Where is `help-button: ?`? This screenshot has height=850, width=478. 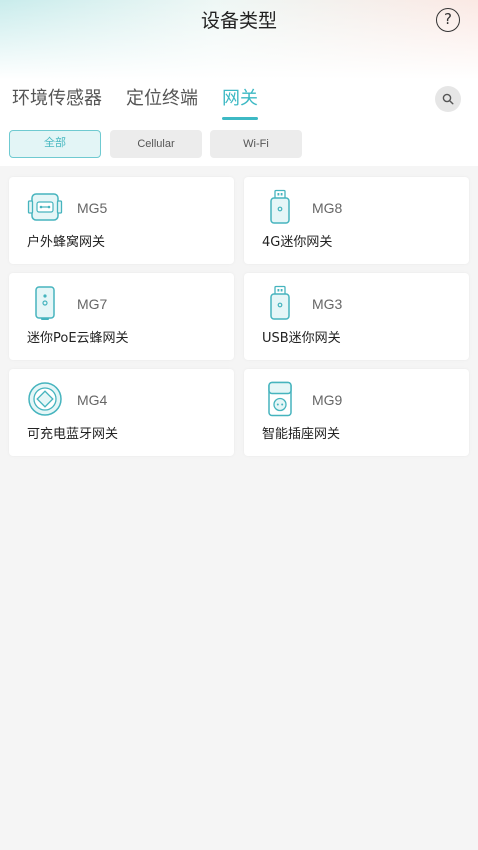
help-button: ? is located at coordinates (448, 20).